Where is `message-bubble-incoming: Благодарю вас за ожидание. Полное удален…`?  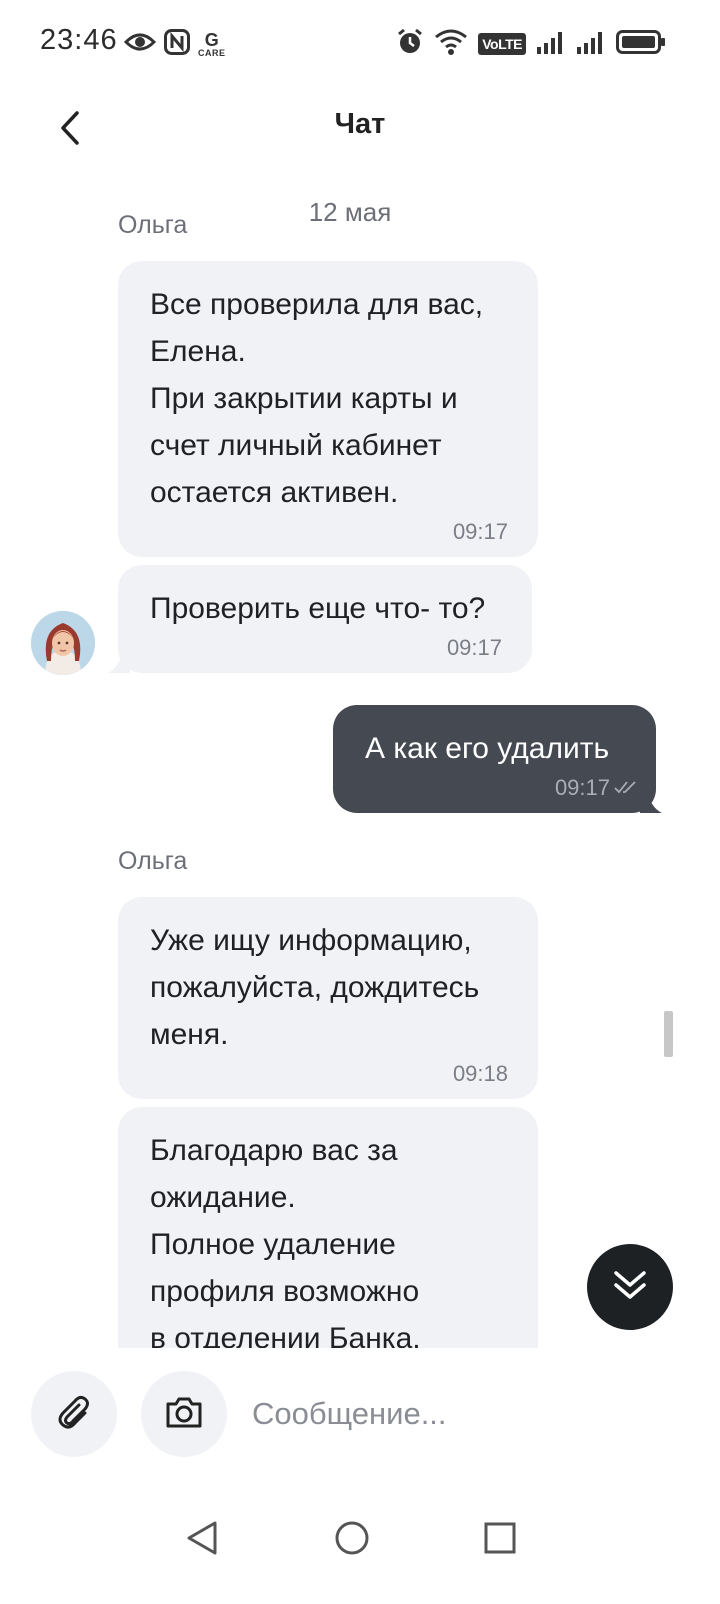
message-bubble-incoming: Благодарю вас за ожидание. Полное удален… is located at coordinates (328, 1227).